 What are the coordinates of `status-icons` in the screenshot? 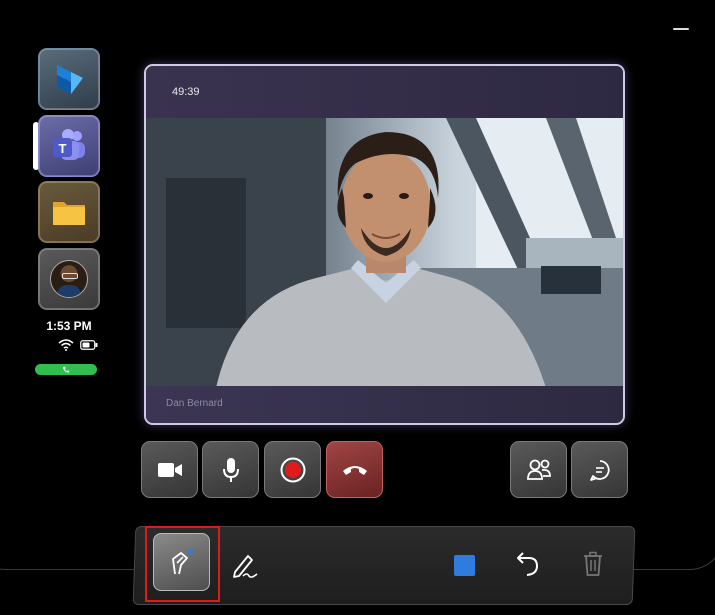 It's located at (78, 345).